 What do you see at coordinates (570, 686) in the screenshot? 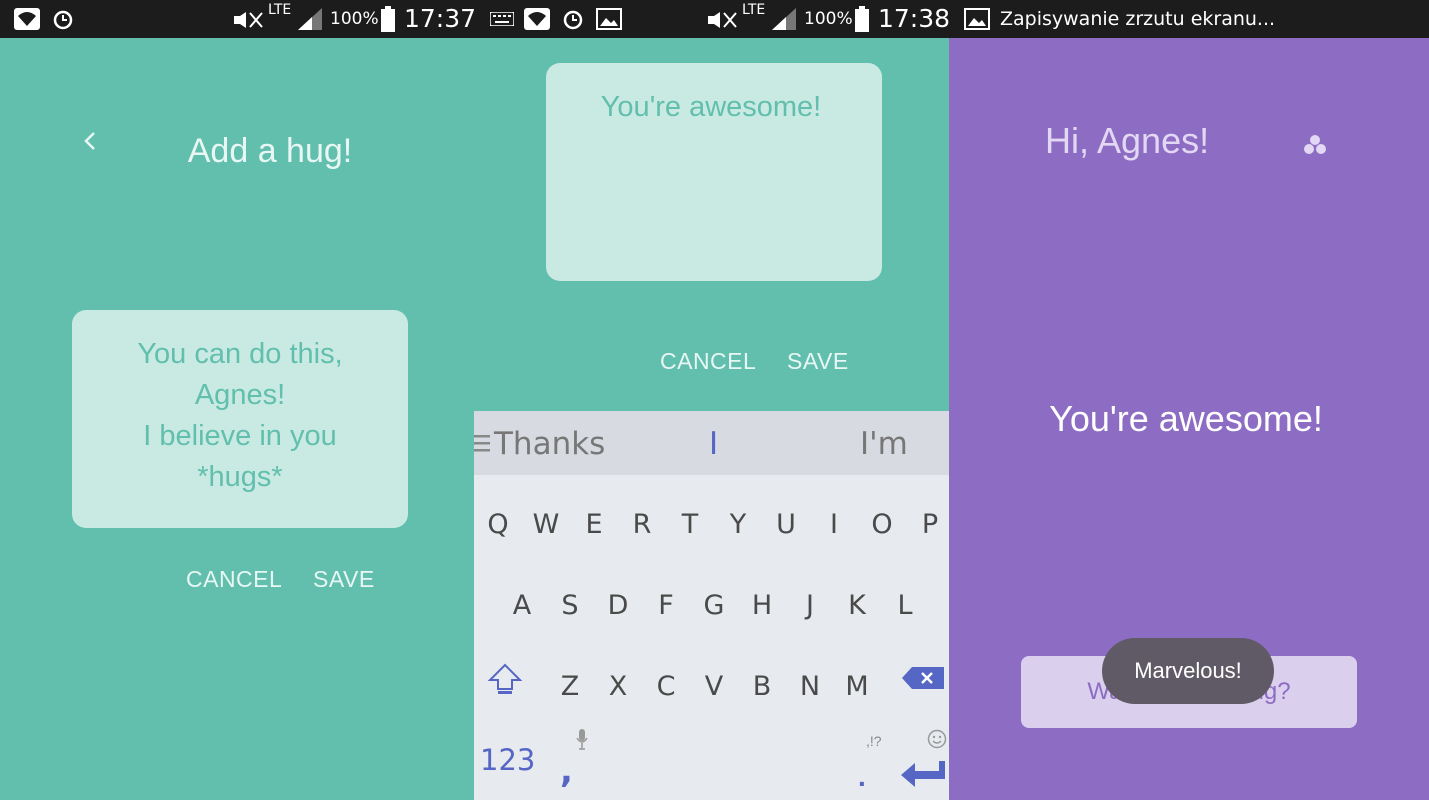
I see `key: Z` at bounding box center [570, 686].